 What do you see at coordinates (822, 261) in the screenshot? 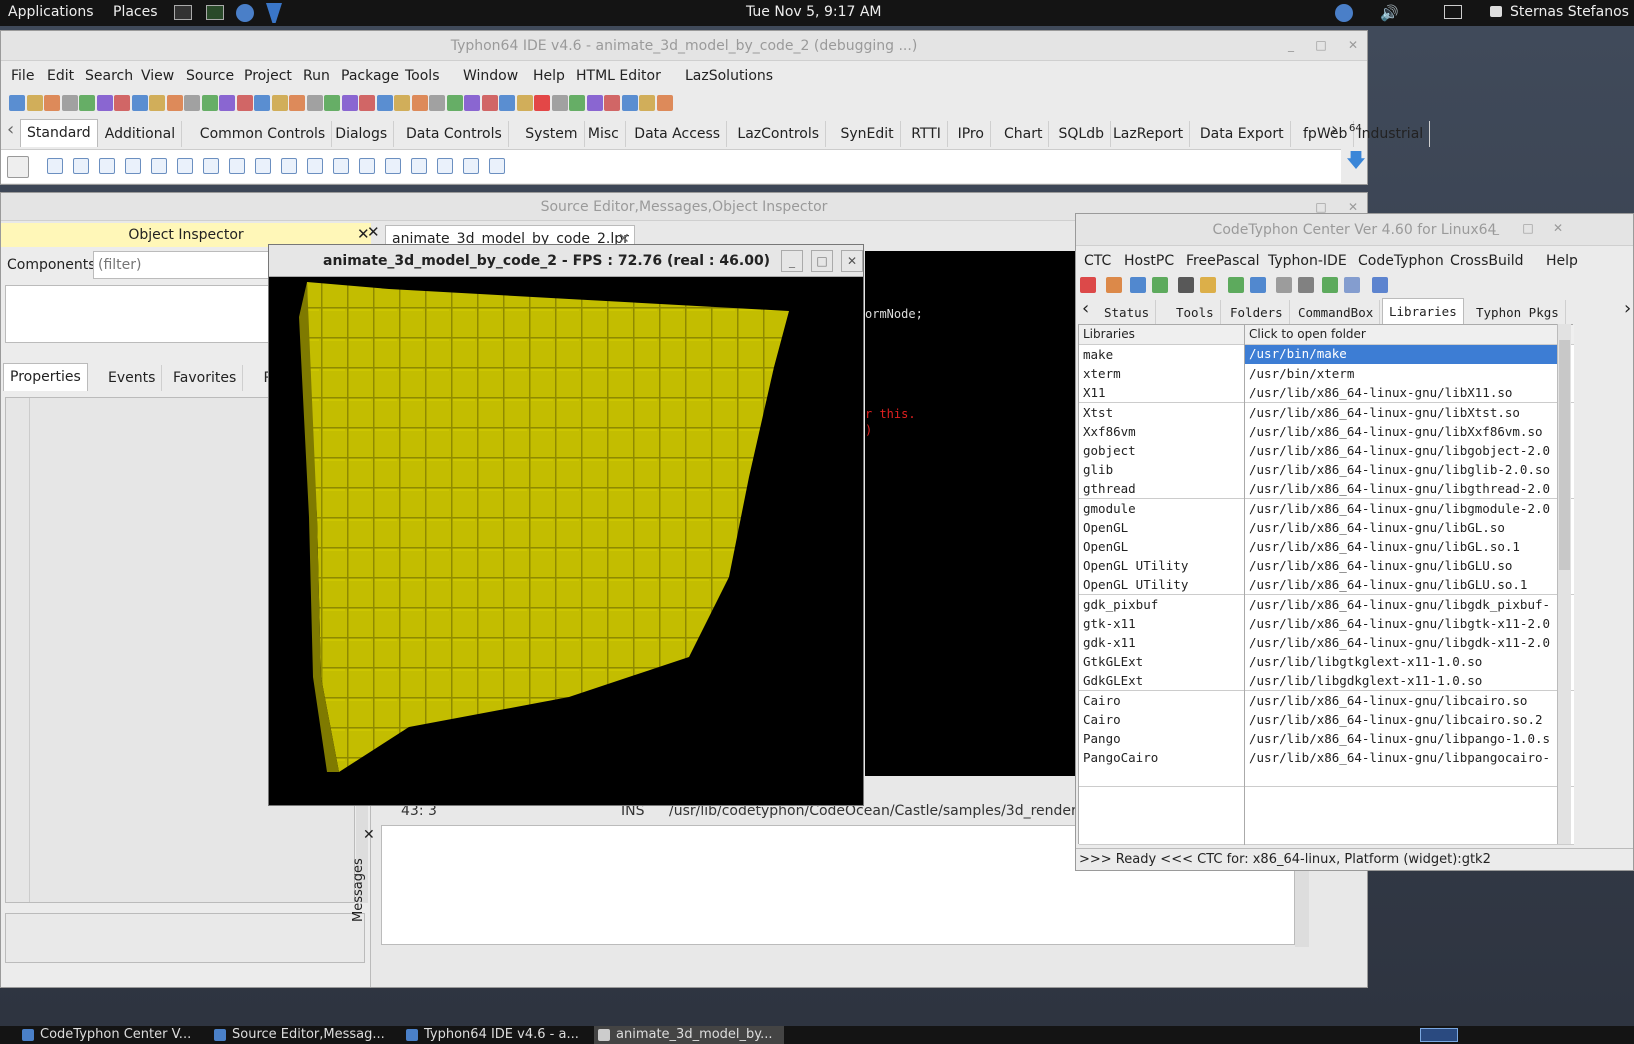
I see `maximize-icon: □` at bounding box center [822, 261].